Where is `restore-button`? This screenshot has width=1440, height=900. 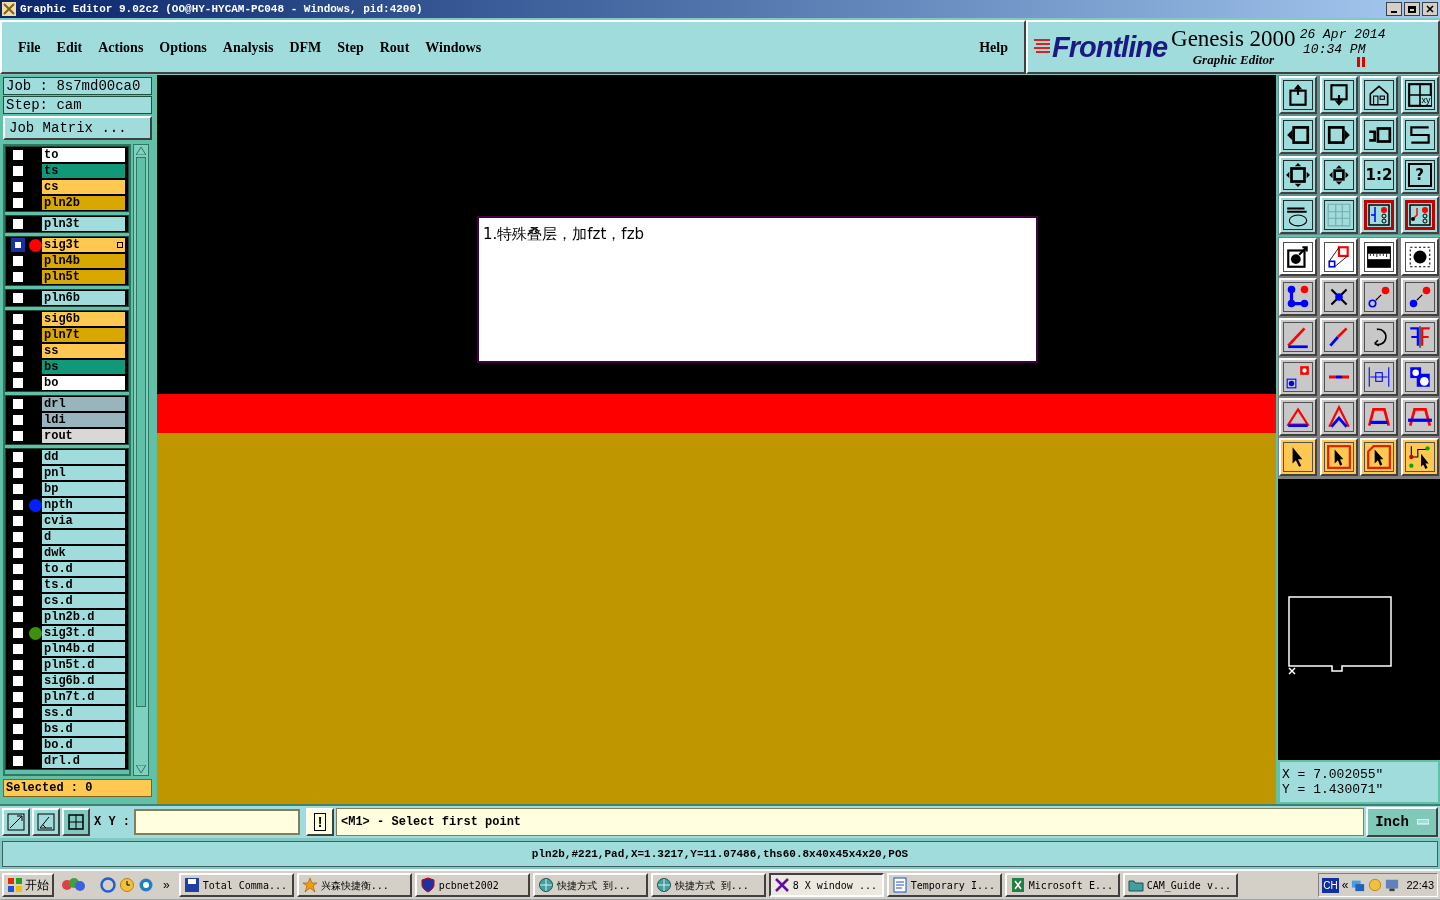 restore-button is located at coordinates (1412, 9).